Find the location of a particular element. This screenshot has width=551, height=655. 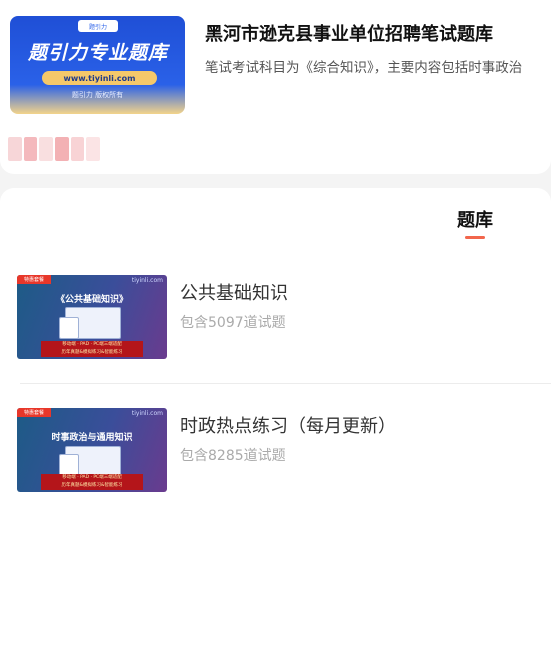

cover-image: 题引力 题引力专业题库 www.tiyinli.com 题引力 版权所有 is located at coordinates (97, 65).